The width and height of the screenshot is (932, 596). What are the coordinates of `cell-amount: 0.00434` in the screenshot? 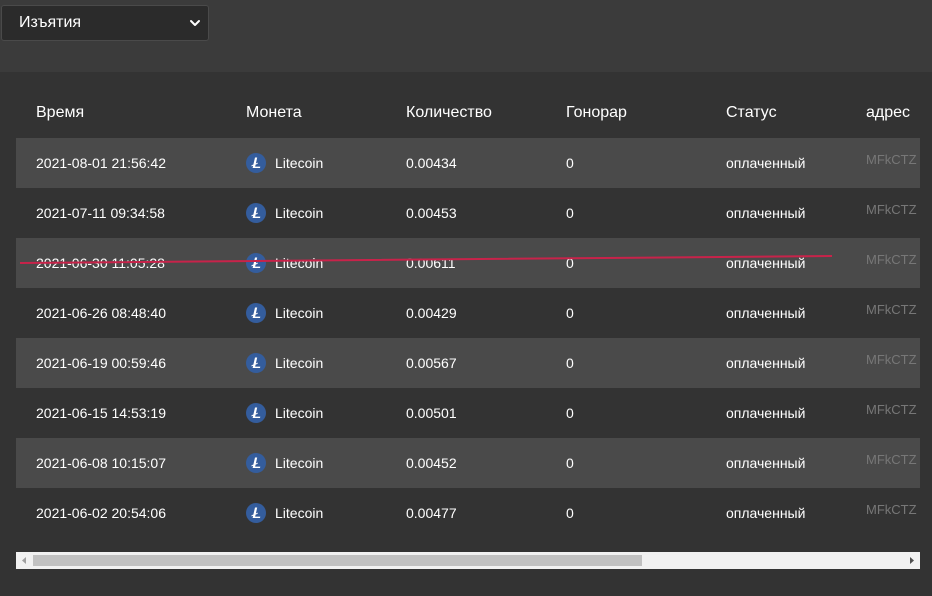 It's located at (431, 163).